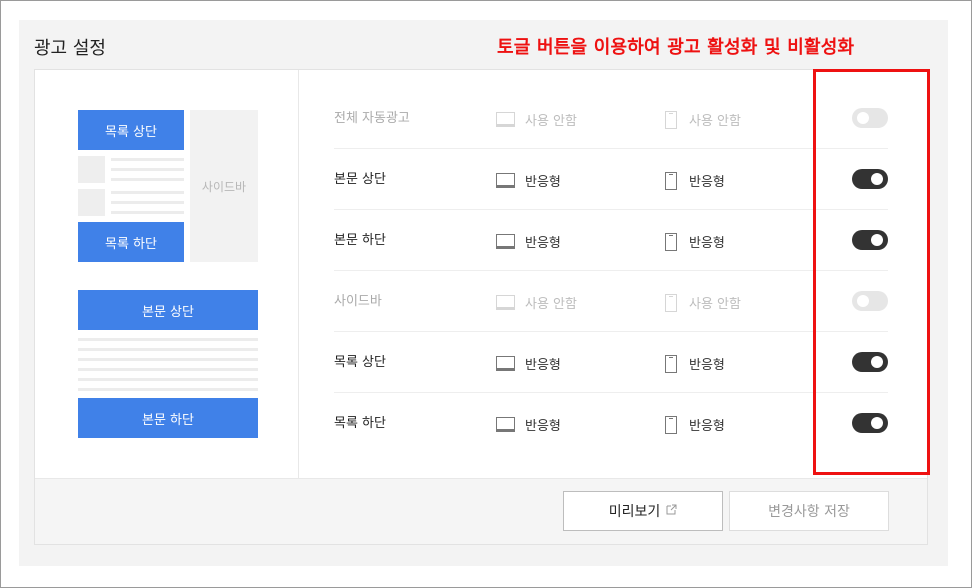 This screenshot has width=972, height=588. What do you see at coordinates (360, 362) in the screenshot?
I see `row-label: 목록 상단` at bounding box center [360, 362].